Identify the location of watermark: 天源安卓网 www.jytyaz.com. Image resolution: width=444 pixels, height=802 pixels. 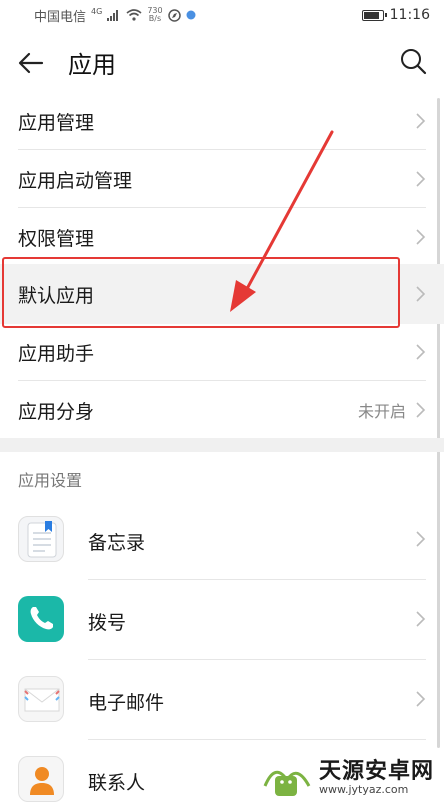
(347, 778).